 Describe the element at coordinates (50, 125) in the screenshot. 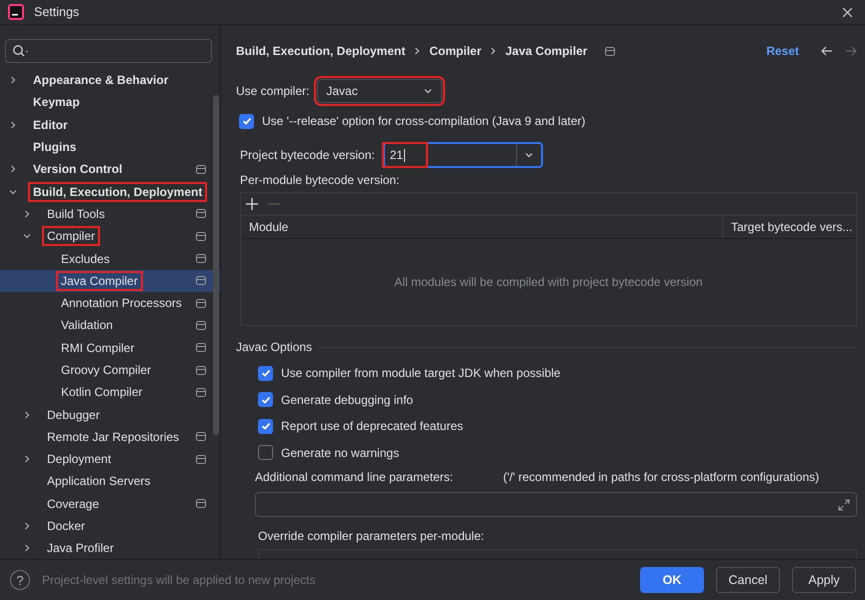

I see `tree-item-label: Editor` at that location.